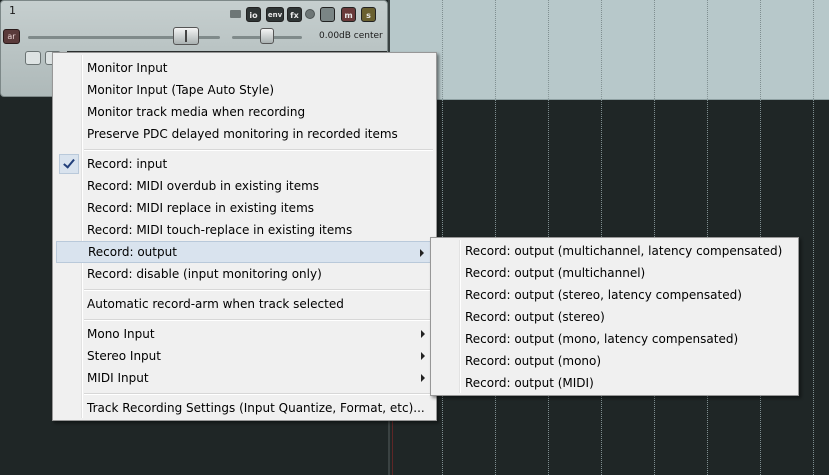  Describe the element at coordinates (244, 356) in the screenshot. I see `menu-item-stereo-input: Stereo Input` at that location.